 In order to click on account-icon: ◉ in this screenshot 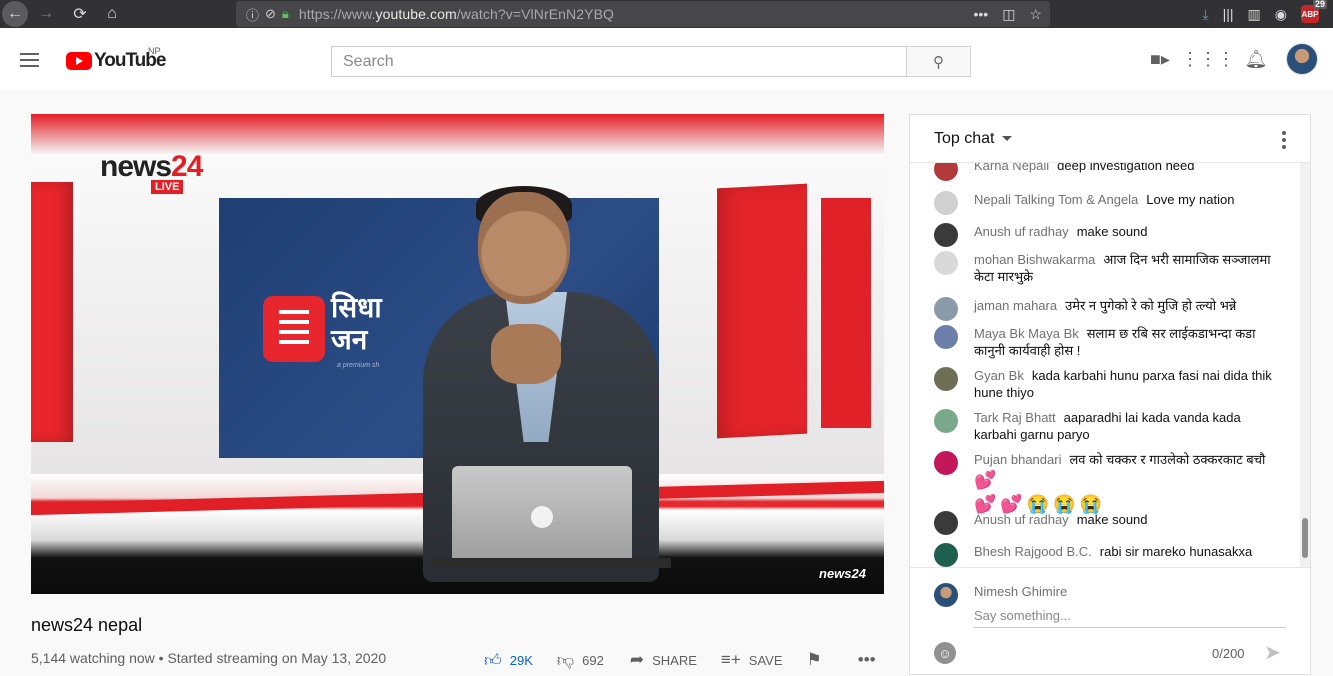, I will do `click(1281, 14)`.